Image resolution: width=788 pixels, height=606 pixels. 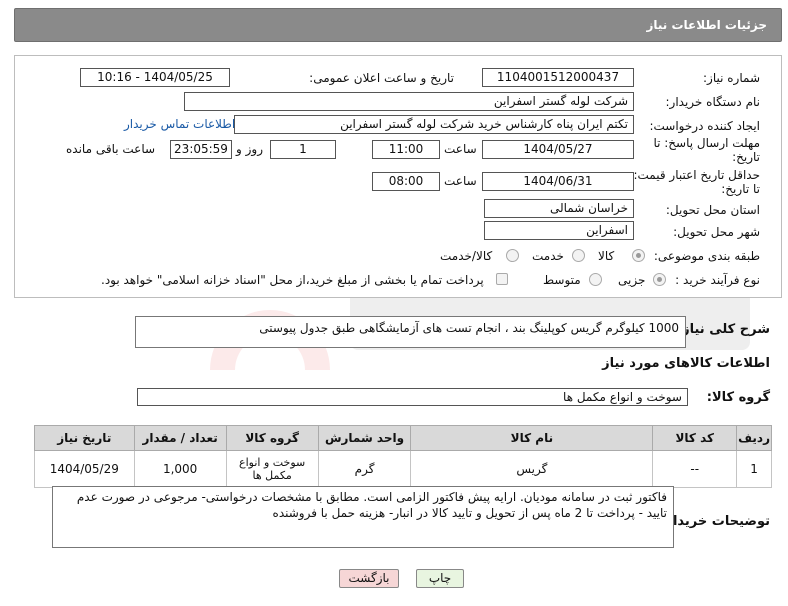 What do you see at coordinates (695, 469) in the screenshot?
I see `cell-code: --` at bounding box center [695, 469].